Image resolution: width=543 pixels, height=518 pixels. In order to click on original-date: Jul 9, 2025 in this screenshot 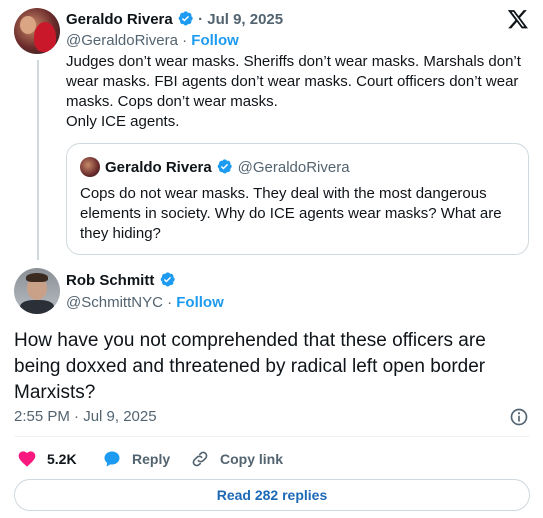, I will do `click(245, 19)`.